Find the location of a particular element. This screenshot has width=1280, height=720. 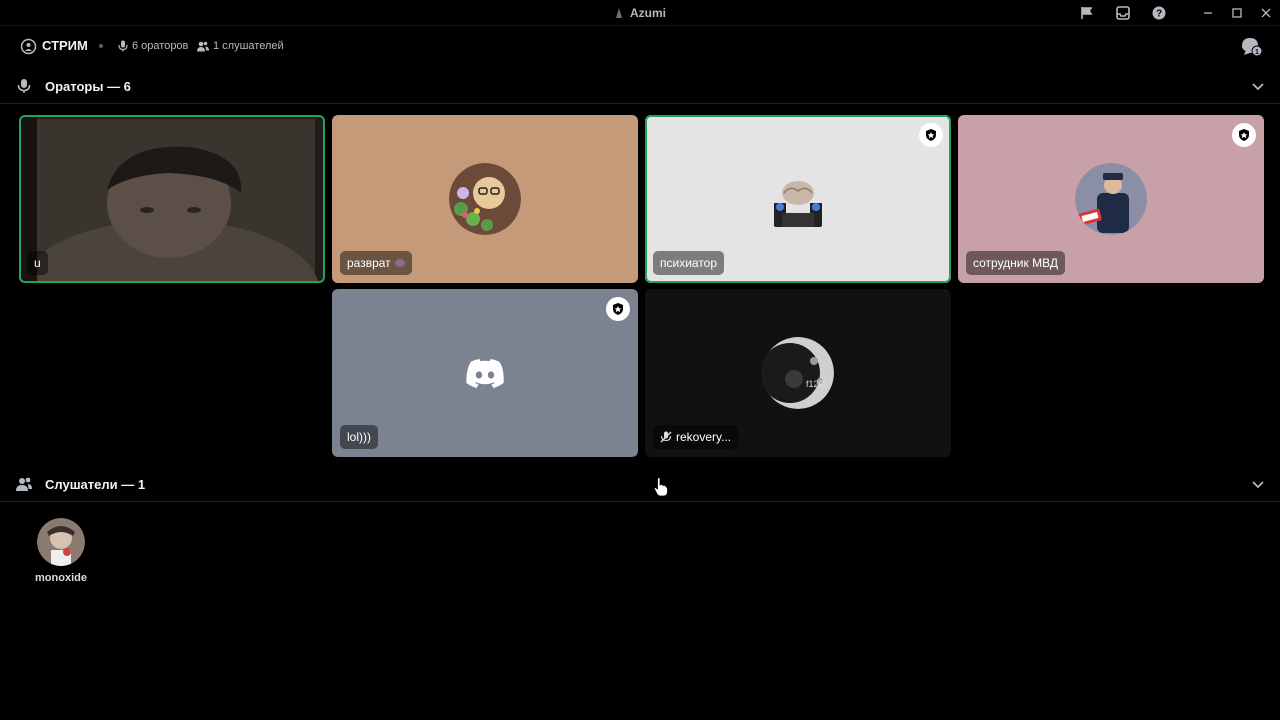

speakers-section-label: Ораторы — 6 is located at coordinates (88, 86).